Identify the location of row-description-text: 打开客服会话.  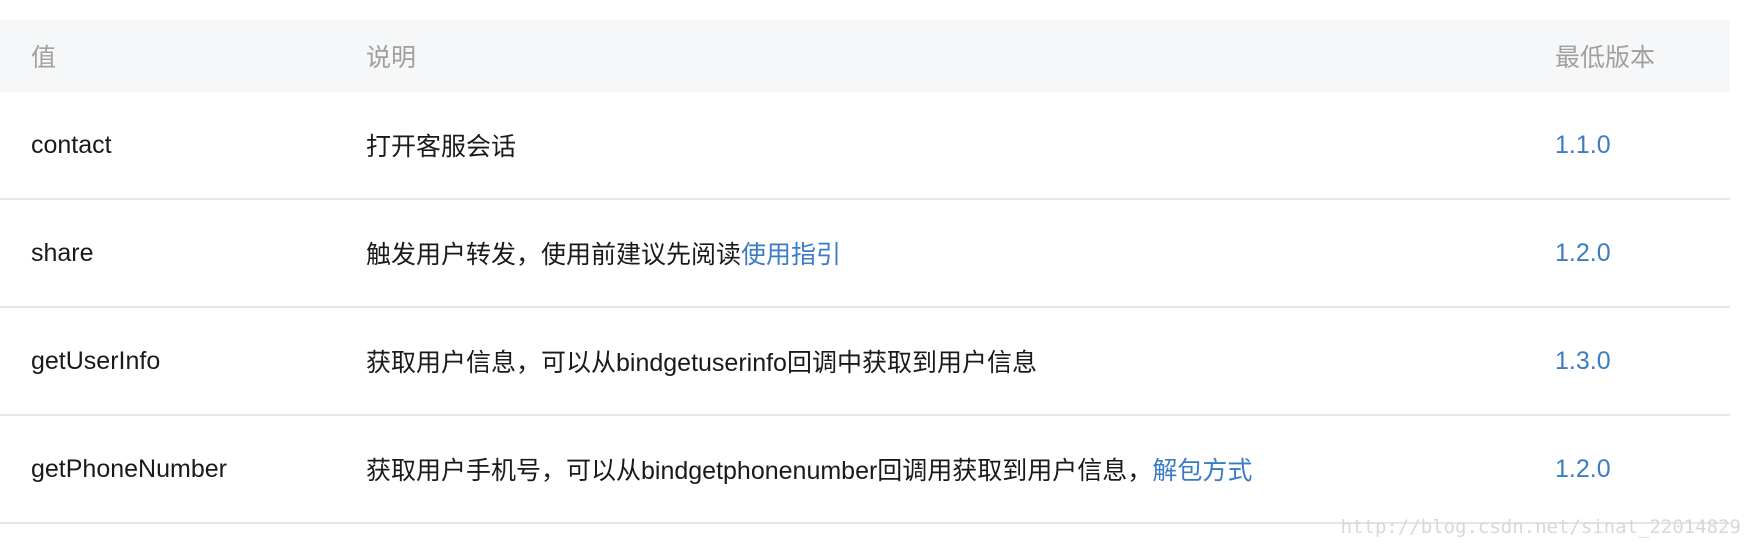
(441, 147).